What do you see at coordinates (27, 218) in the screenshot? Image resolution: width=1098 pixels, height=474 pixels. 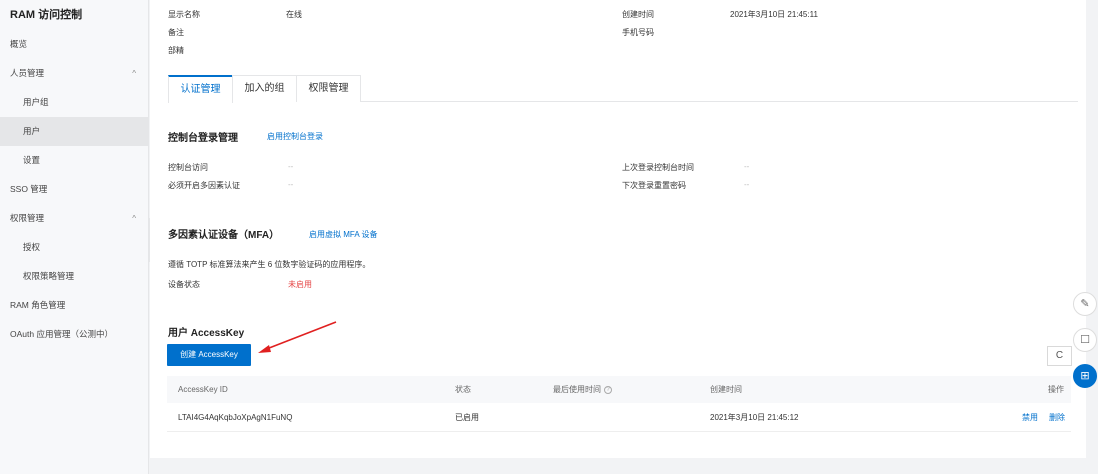 I see `sidebar-item-label: 权限管理` at bounding box center [27, 218].